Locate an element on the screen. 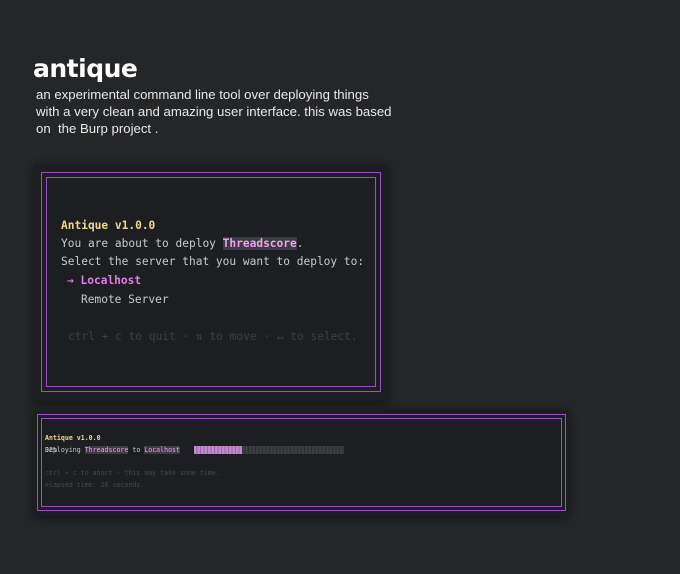 The image size is (680, 574). deploying-message: Deploying Threadscore to Localhost is located at coordinates (112, 450).